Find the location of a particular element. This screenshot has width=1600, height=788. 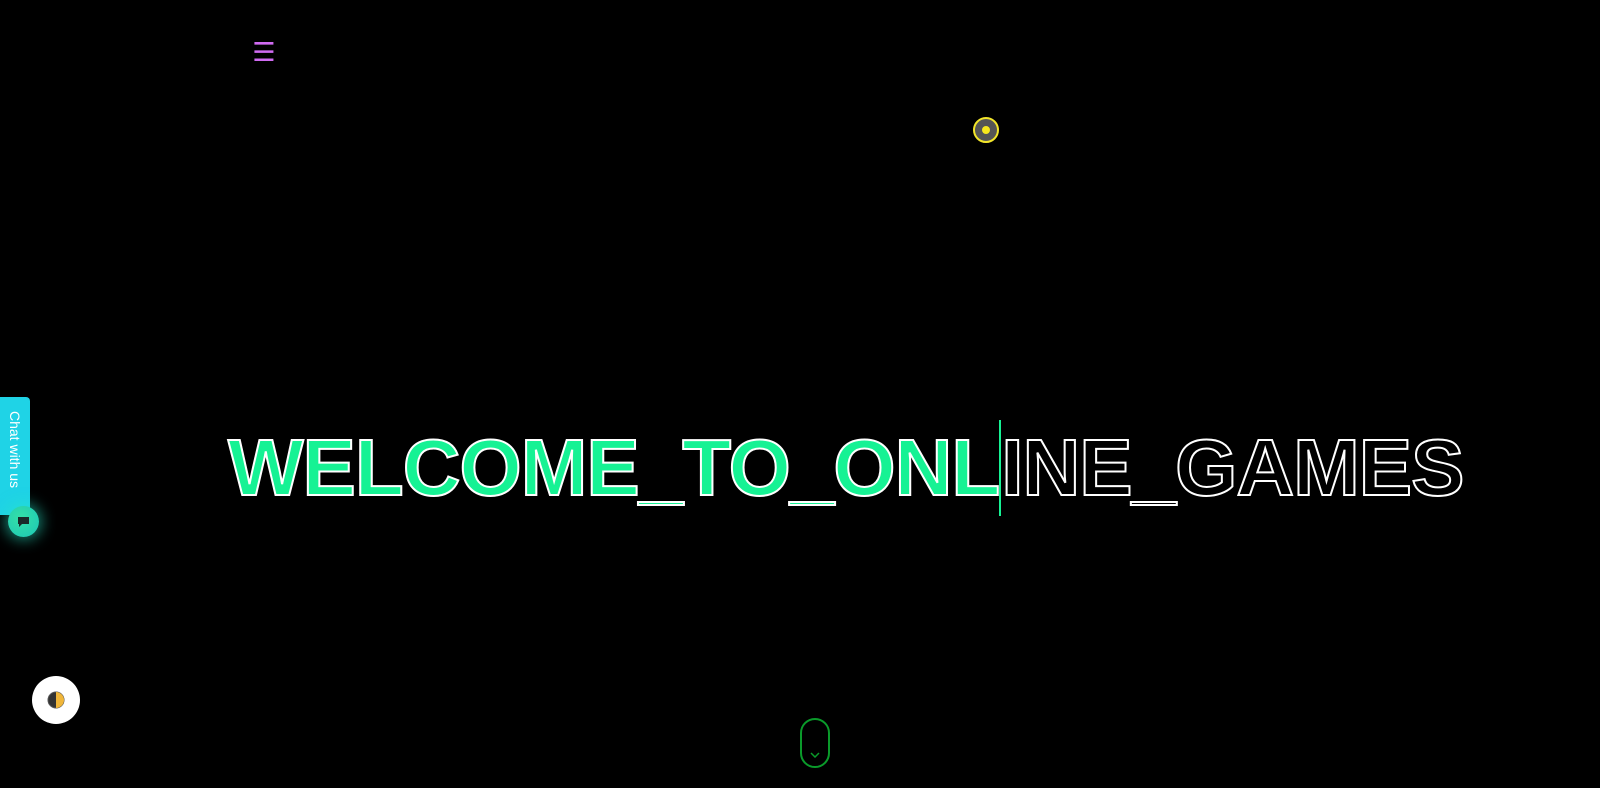

scroll-down-indicator is located at coordinates (815, 743).